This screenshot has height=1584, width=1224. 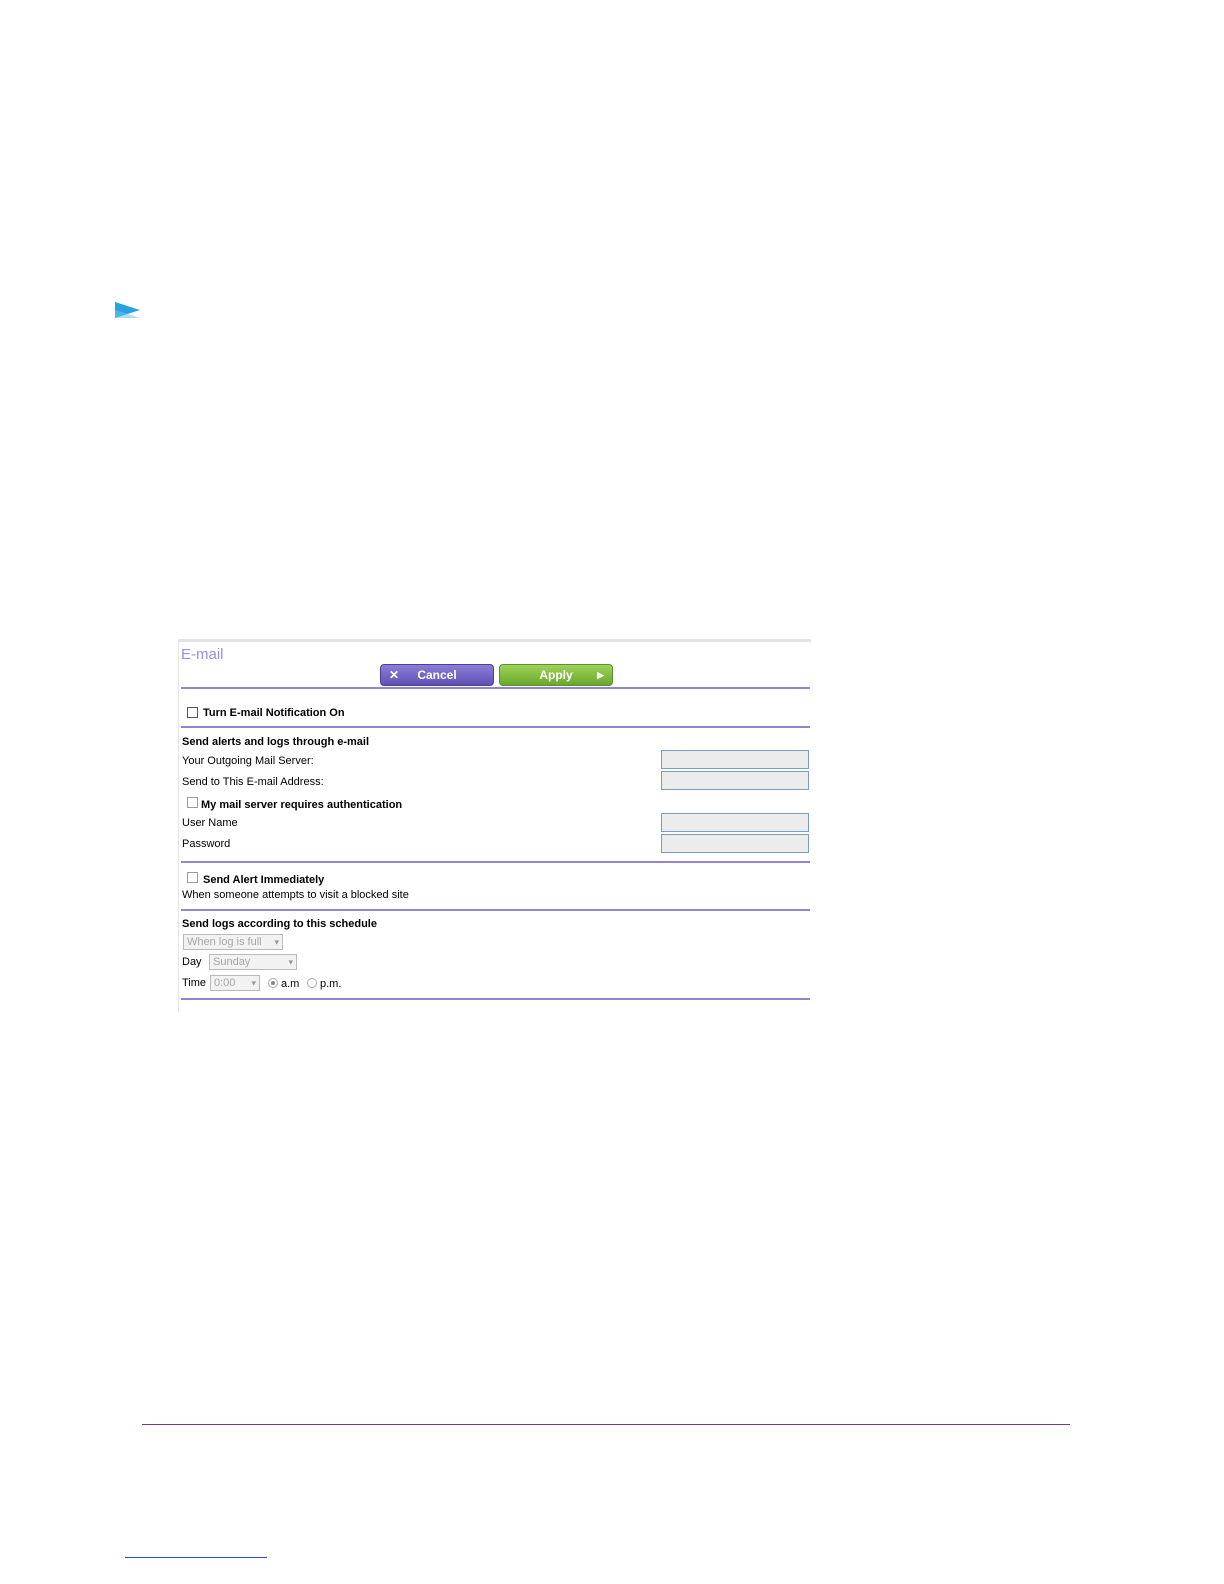 I want to click on time-label: Time, so click(x=194, y=983).